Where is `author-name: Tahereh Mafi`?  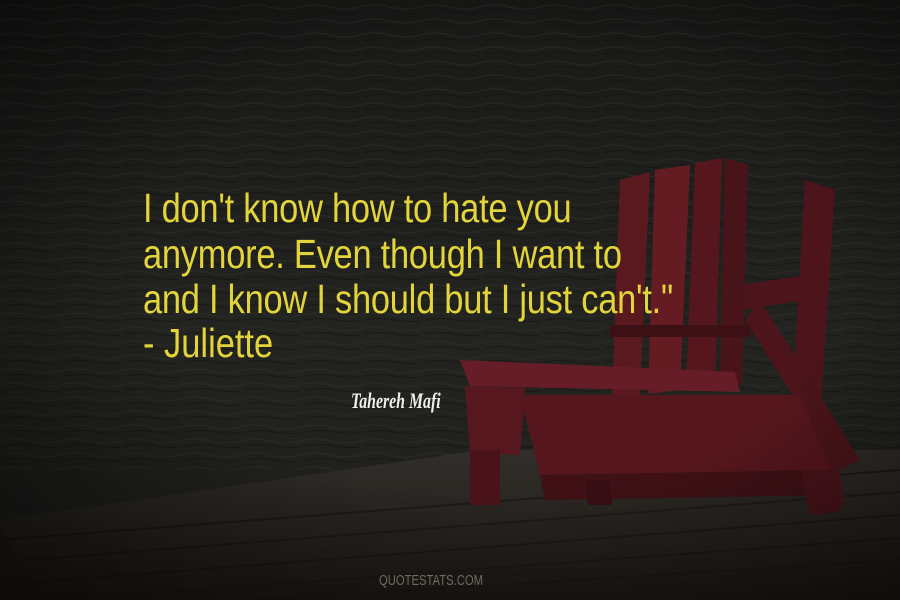 author-name: Tahereh Mafi is located at coordinates (396, 400).